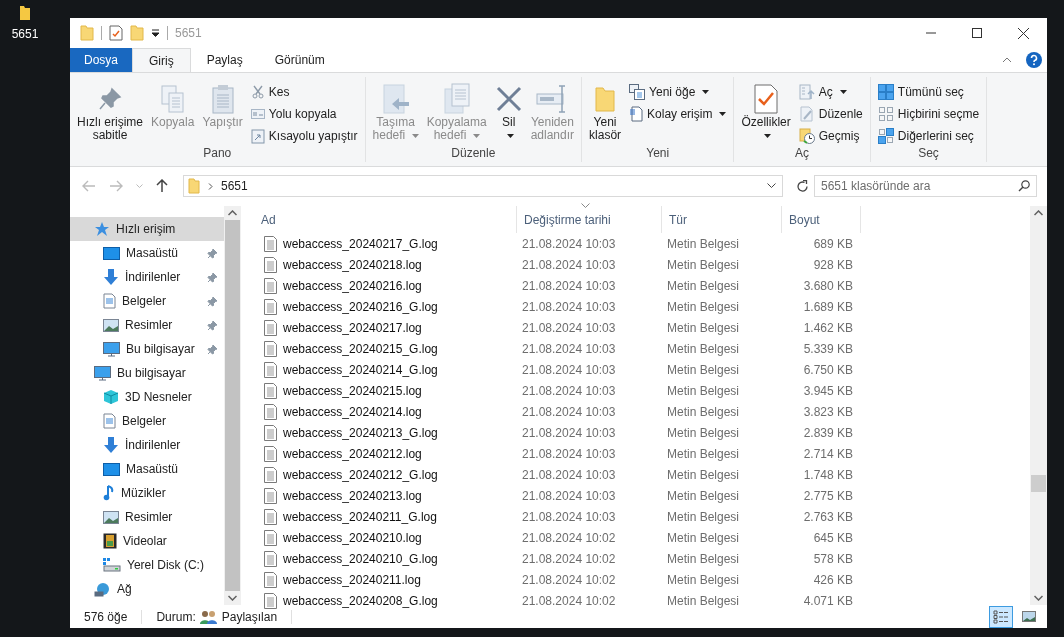 The height and width of the screenshot is (637, 1064). Describe the element at coordinates (605, 113) in the screenshot. I see `ribbon-button: Yeni klasör` at that location.